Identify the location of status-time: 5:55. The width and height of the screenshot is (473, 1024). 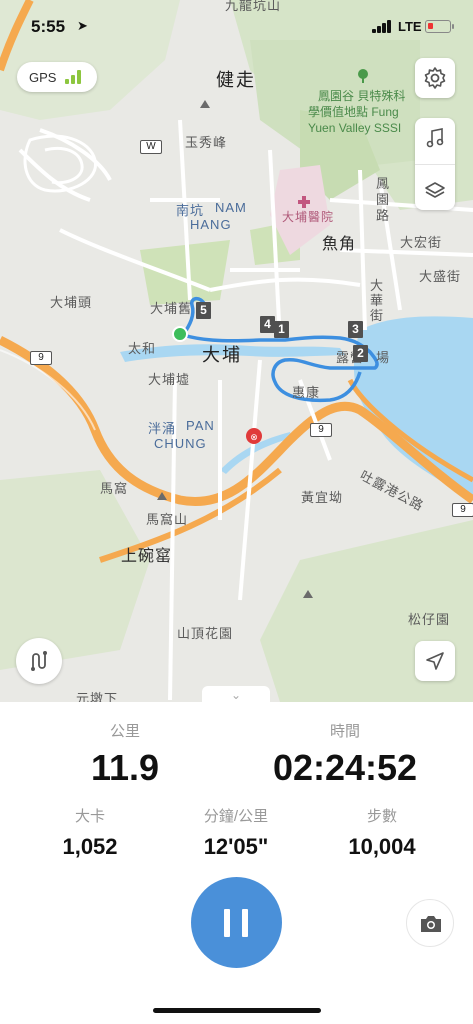
(48, 26).